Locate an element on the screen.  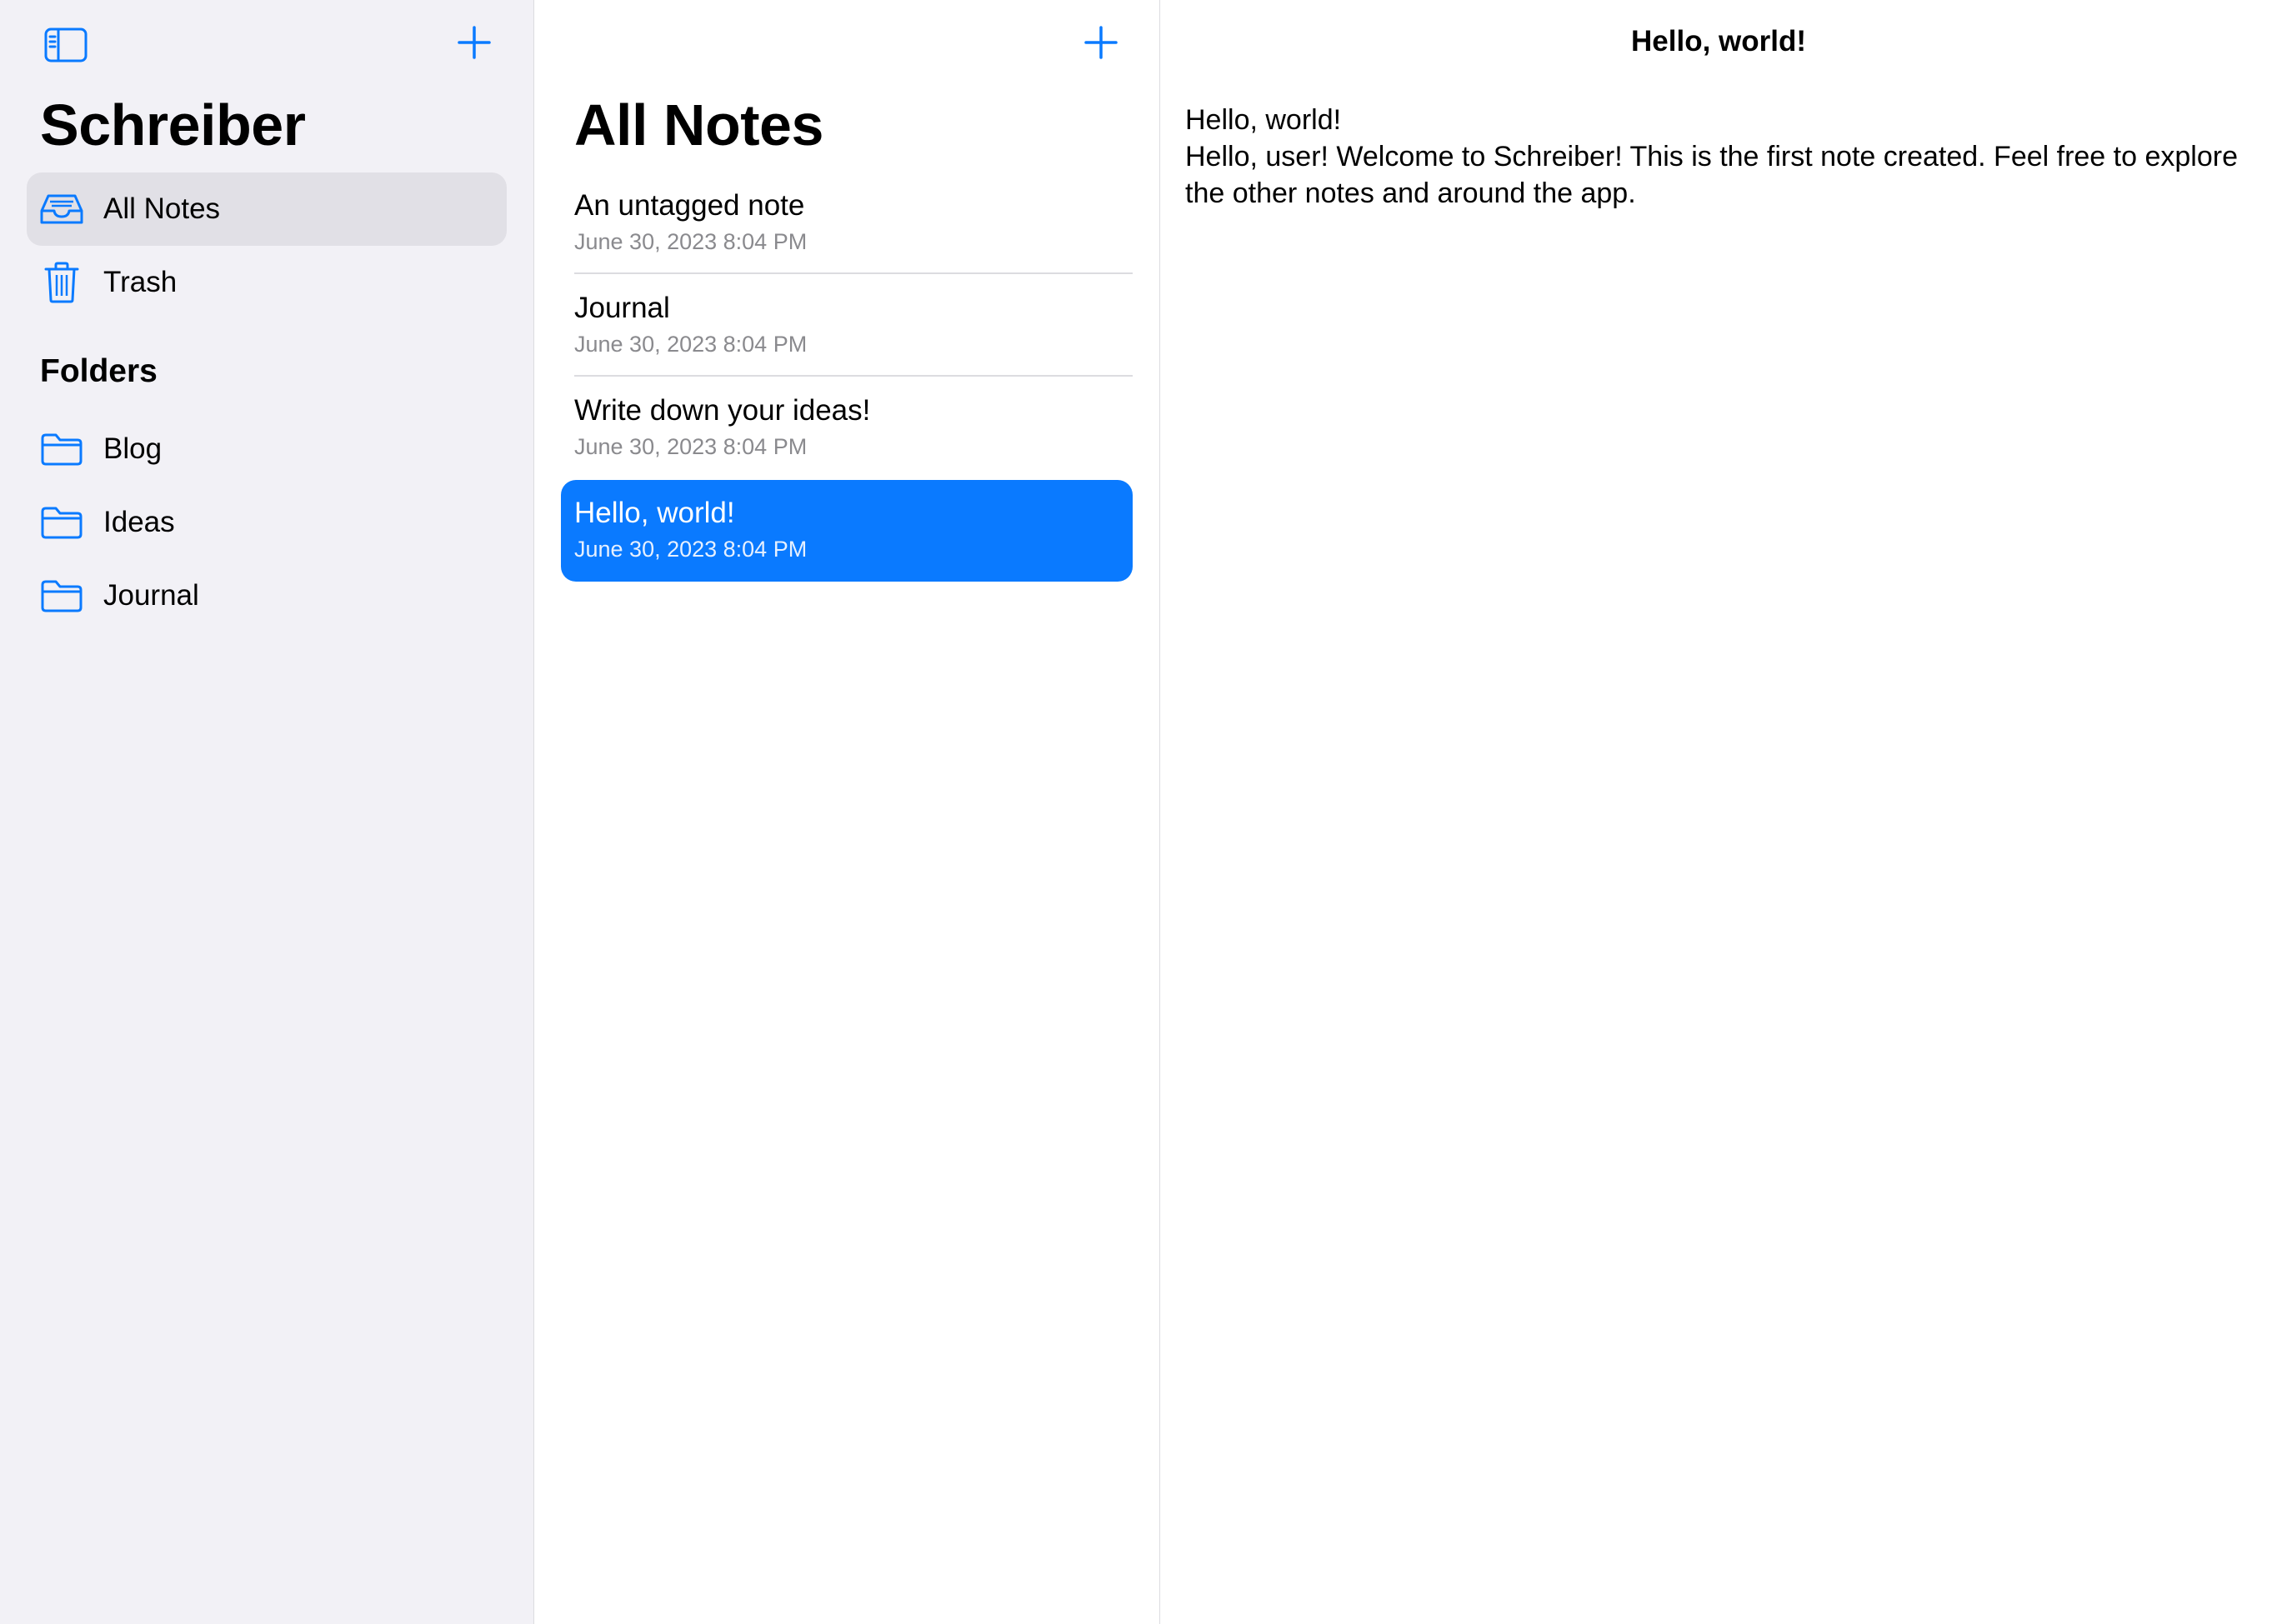
sidebar-item-label: All Notes is located at coordinates (162, 208).